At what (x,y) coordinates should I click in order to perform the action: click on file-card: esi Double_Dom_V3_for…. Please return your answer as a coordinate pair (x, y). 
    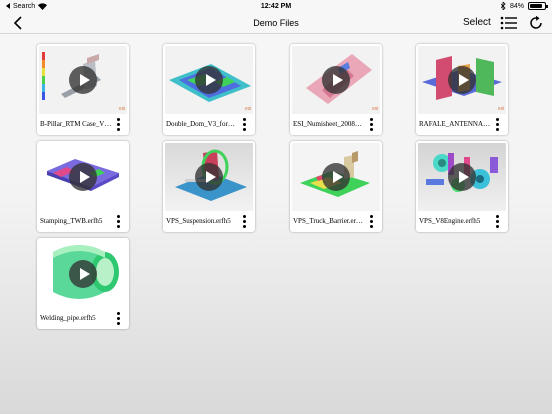
    Looking at the image, I should click on (209, 89).